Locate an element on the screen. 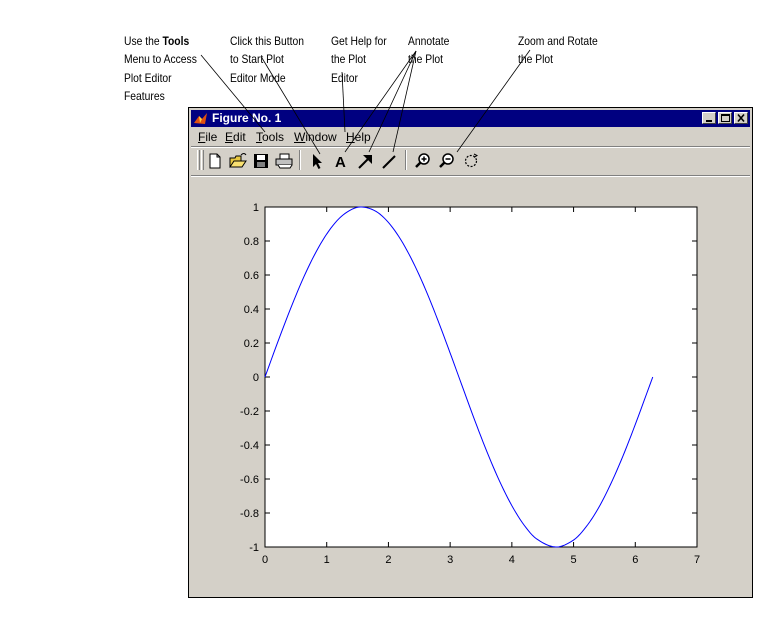 This screenshot has height=623, width=765. y-tick-label: -0.8 is located at coordinates (249, 514).